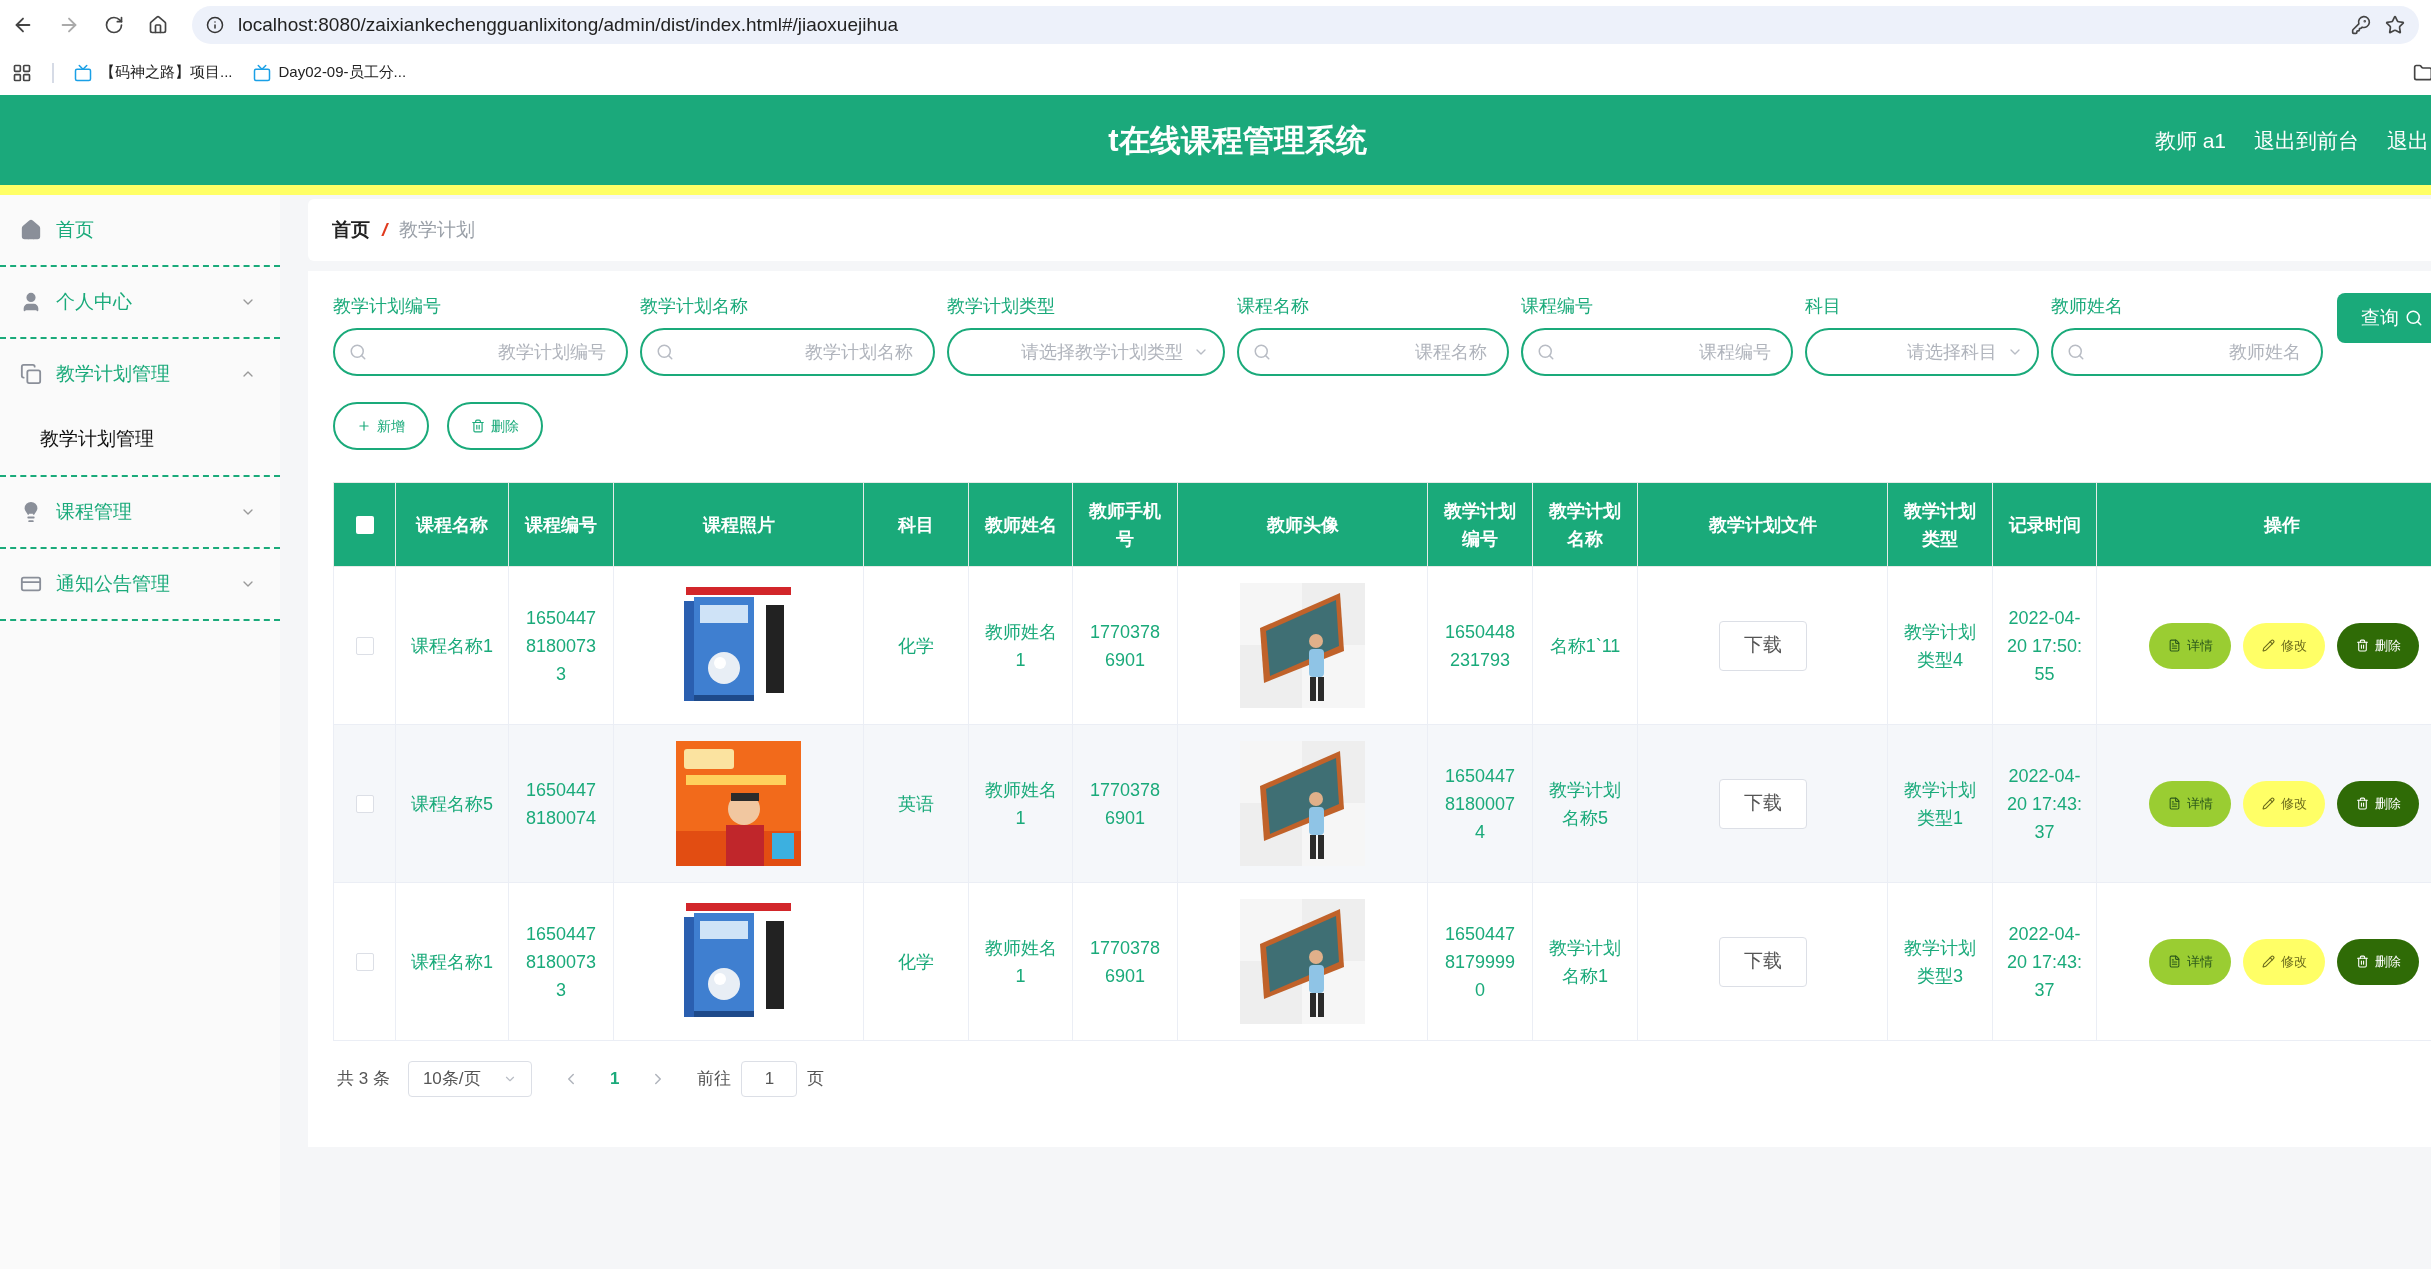  I want to click on address-bar: localhost:8080/zaixiankechengguanlixitong/admin/dist/index.html#/jiaoxuejihua, so click(1305, 25).